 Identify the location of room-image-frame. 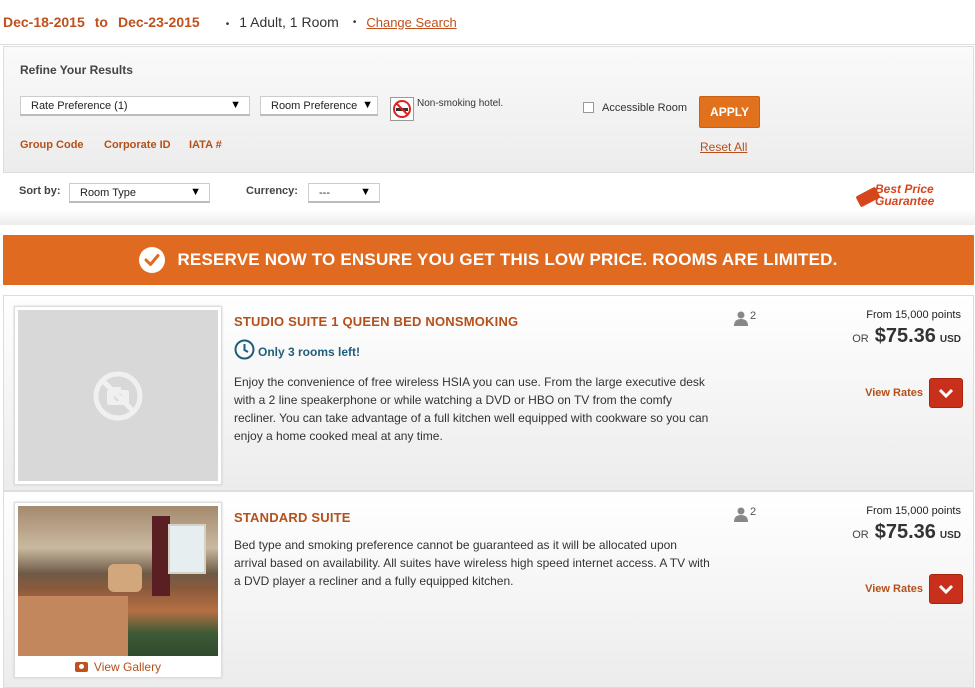
(118, 395).